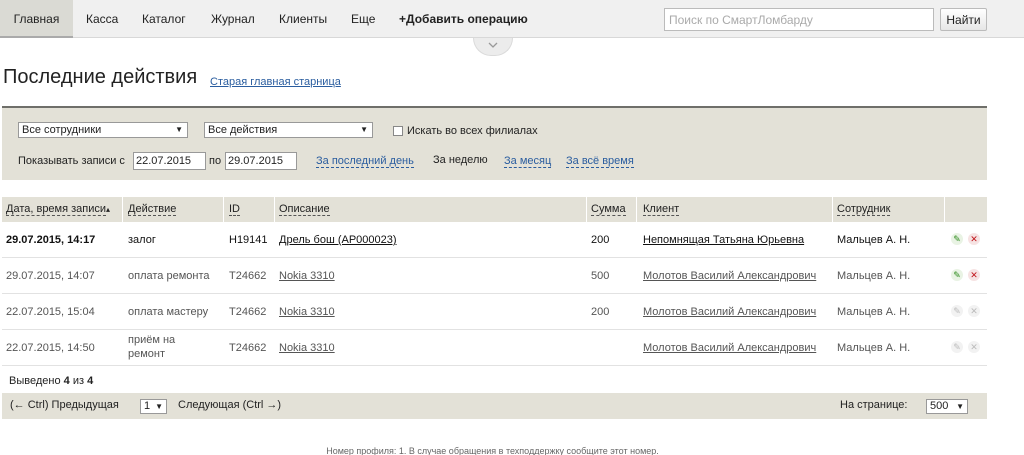 The width and height of the screenshot is (1024, 455). I want to click on cell-action: оплата мастеру, so click(168, 312).